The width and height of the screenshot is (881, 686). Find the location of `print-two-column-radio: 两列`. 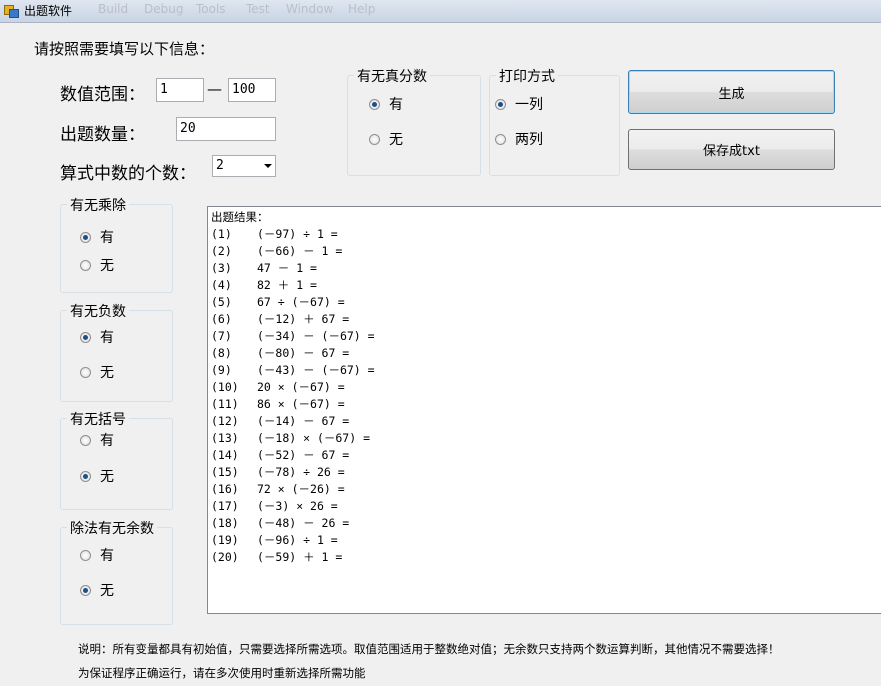

print-two-column-radio: 两列 is located at coordinates (519, 139).